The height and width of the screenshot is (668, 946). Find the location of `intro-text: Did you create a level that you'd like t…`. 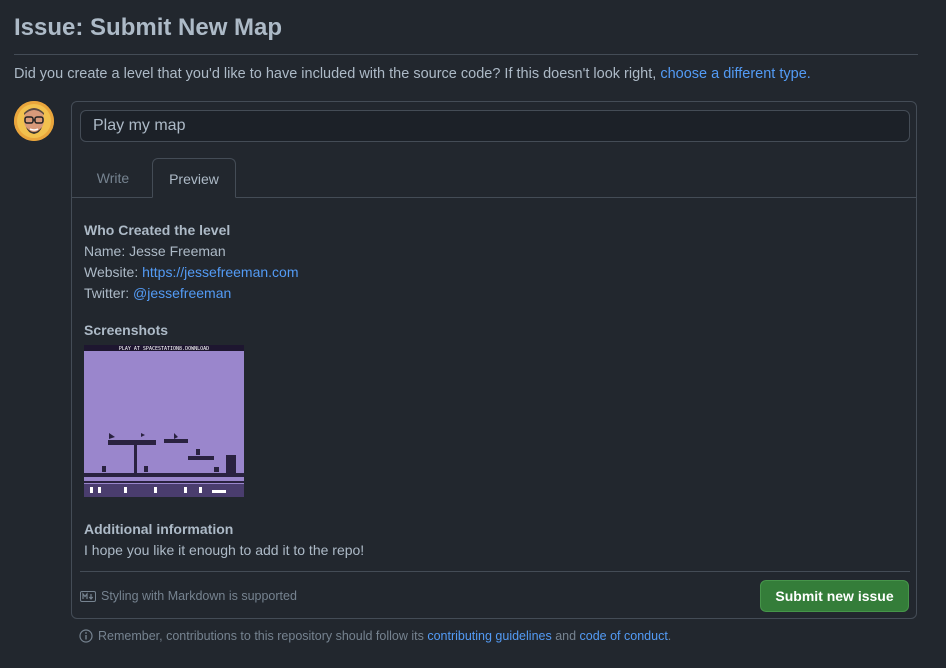

intro-text: Did you create a level that you'd like t… is located at coordinates (412, 74).